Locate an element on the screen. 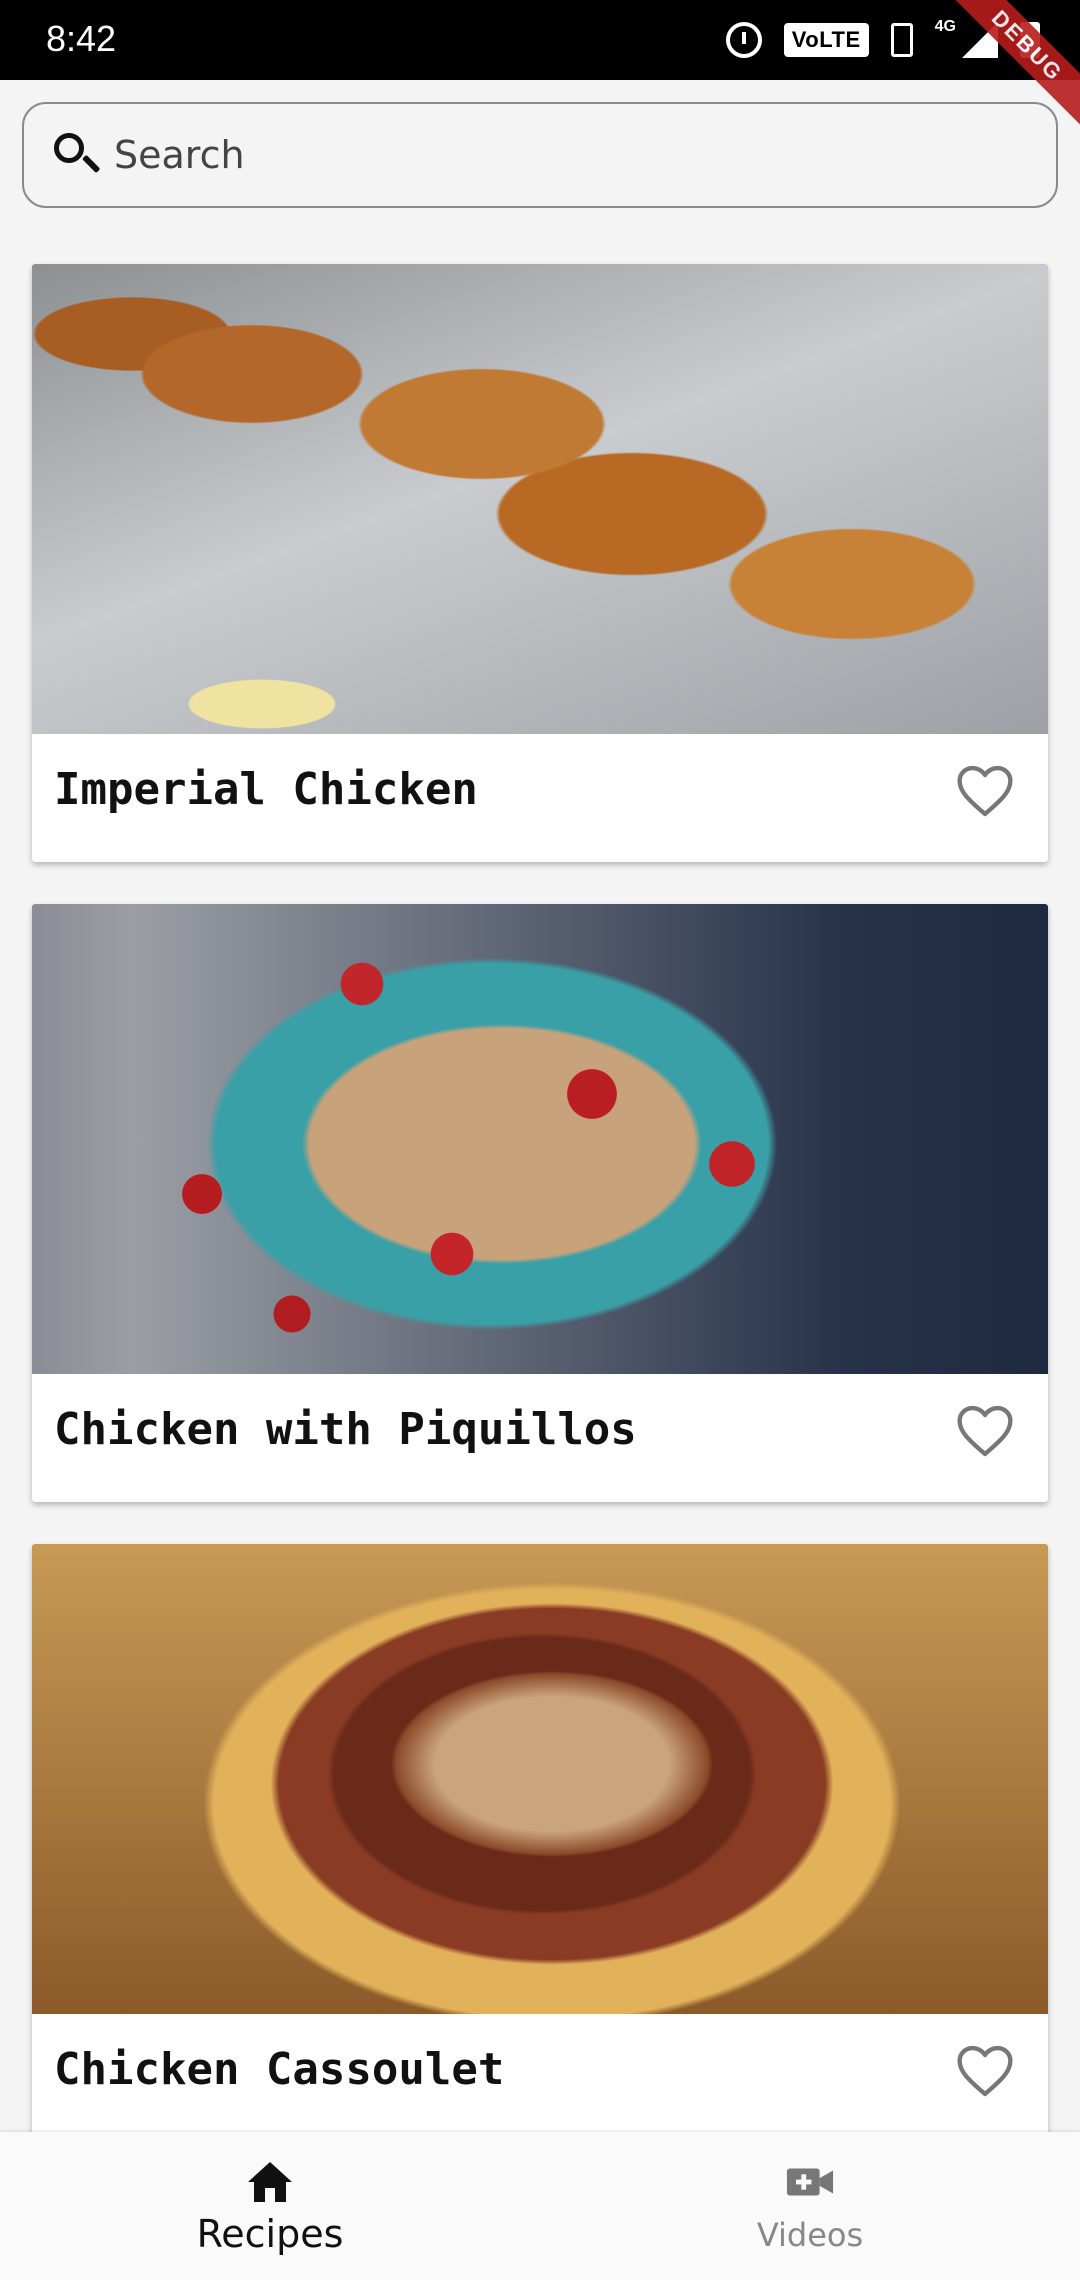 The height and width of the screenshot is (2280, 1080). network-type-label: 4G is located at coordinates (945, 26).